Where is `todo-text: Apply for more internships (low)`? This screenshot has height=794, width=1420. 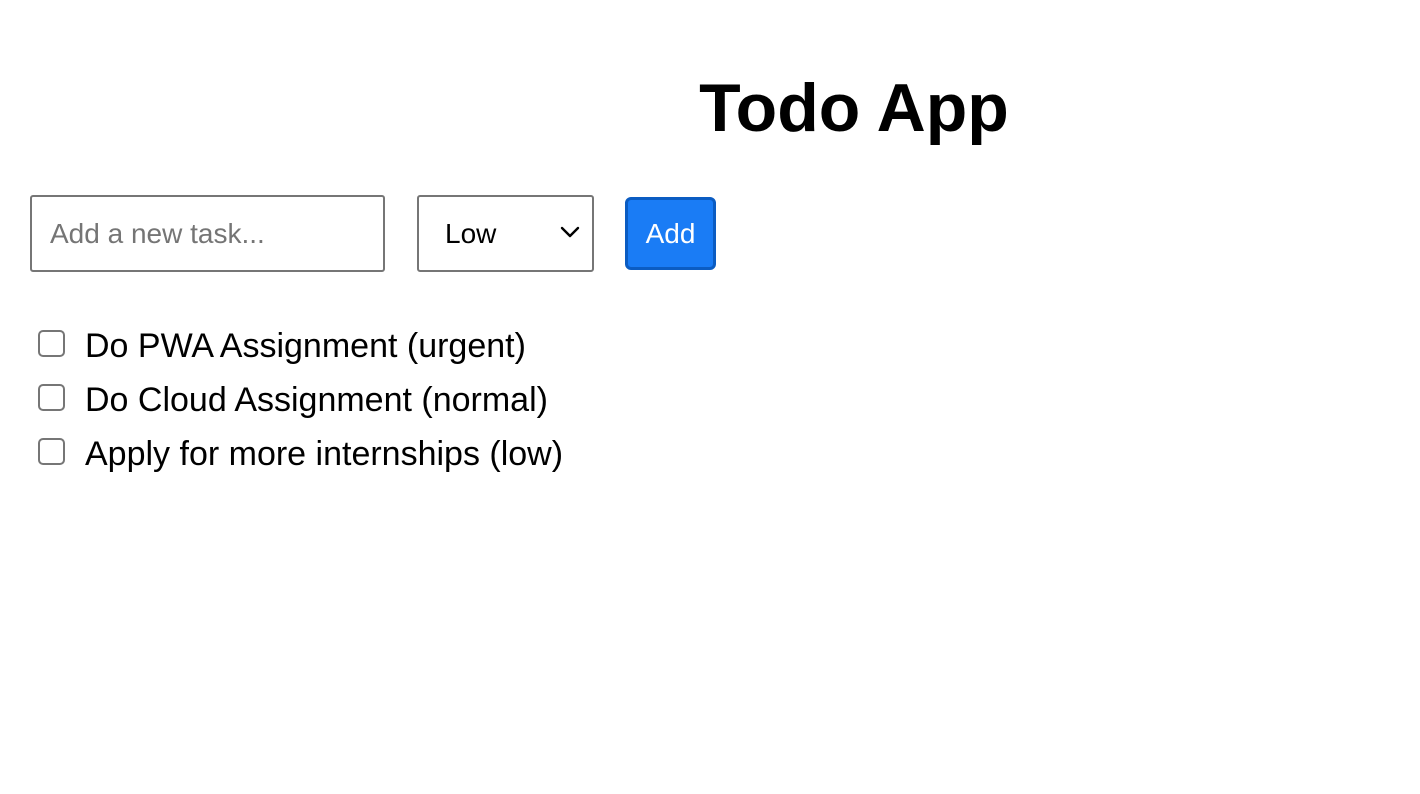 todo-text: Apply for more internships (low) is located at coordinates (324, 454).